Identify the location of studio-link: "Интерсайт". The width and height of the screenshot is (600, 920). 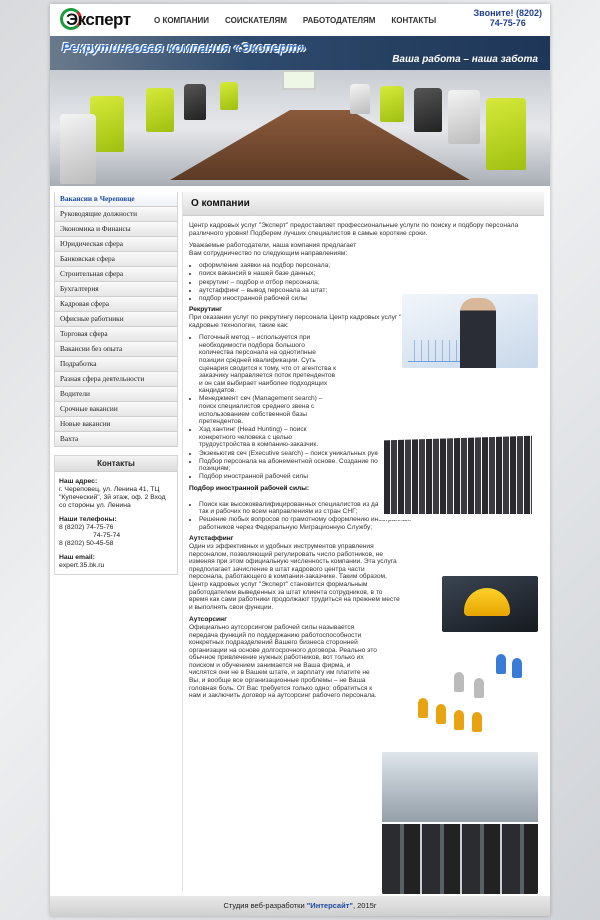
(330, 905).